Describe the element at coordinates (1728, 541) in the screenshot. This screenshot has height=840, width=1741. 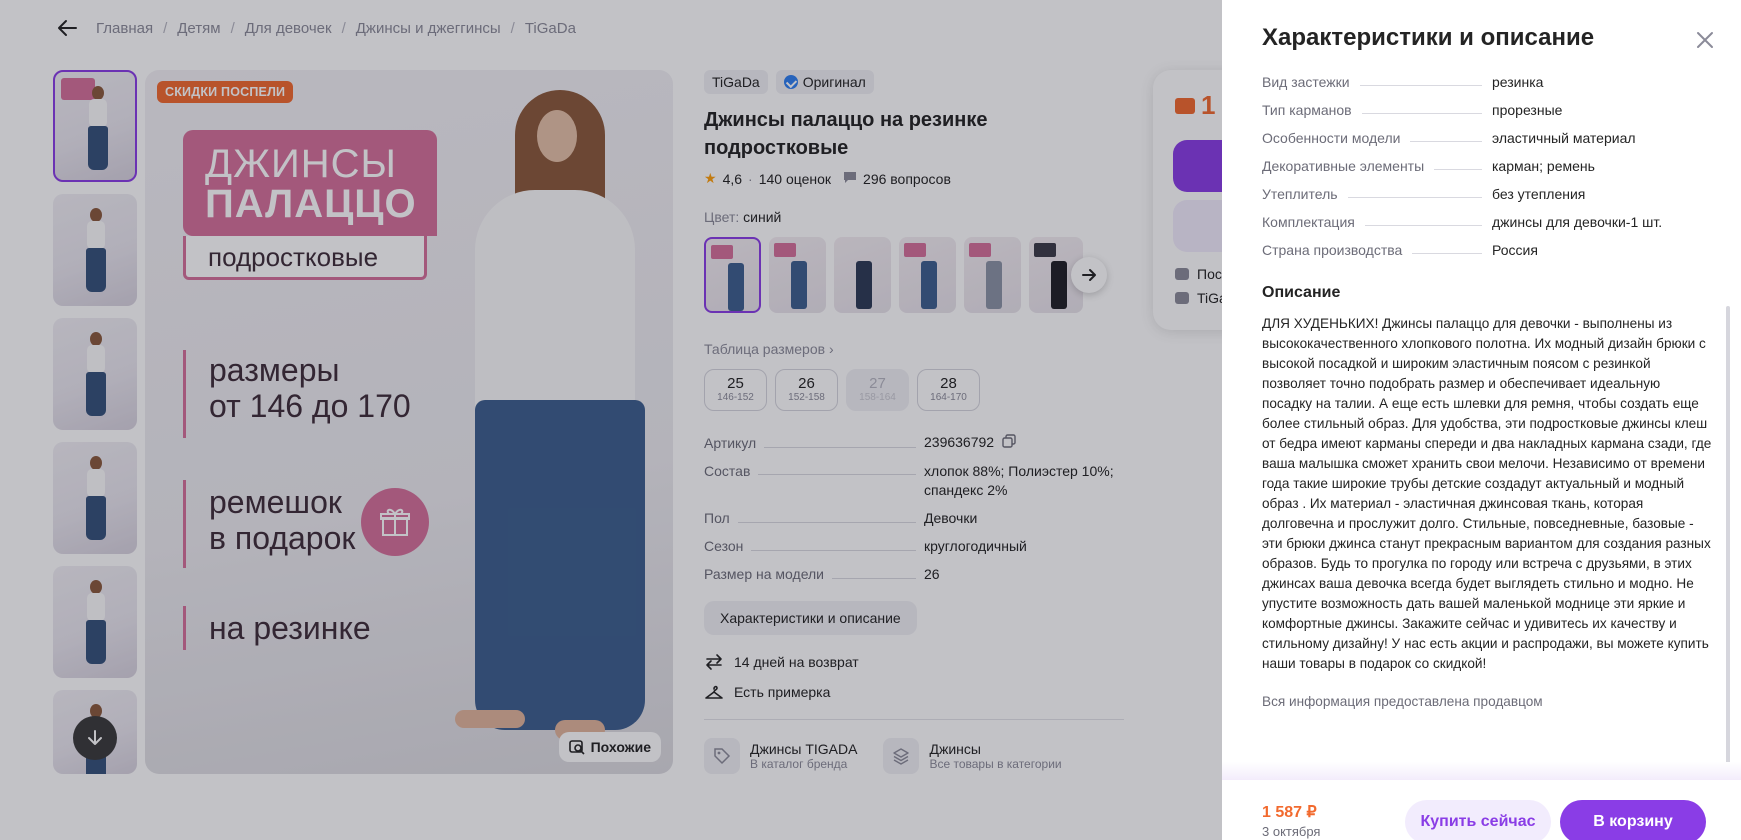
I see `scrollbar` at that location.